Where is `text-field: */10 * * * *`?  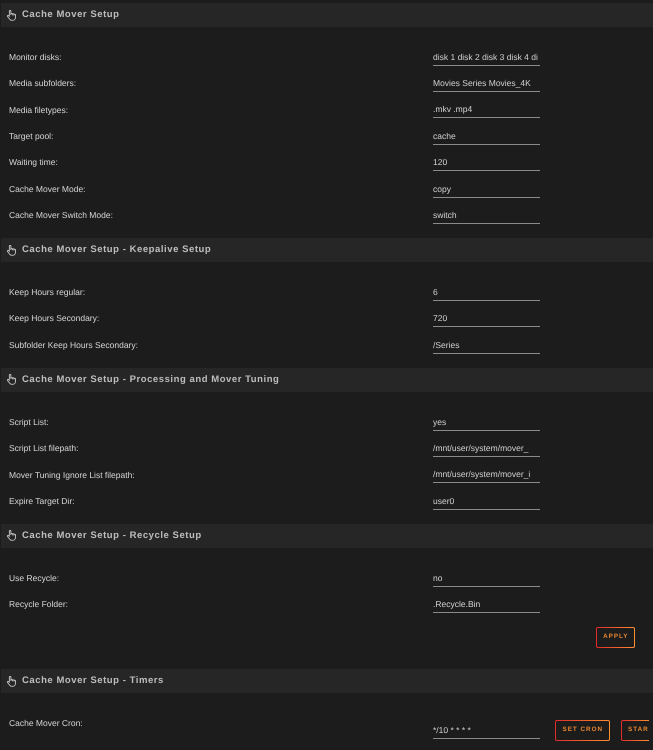 text-field: */10 * * * * is located at coordinates (486, 730).